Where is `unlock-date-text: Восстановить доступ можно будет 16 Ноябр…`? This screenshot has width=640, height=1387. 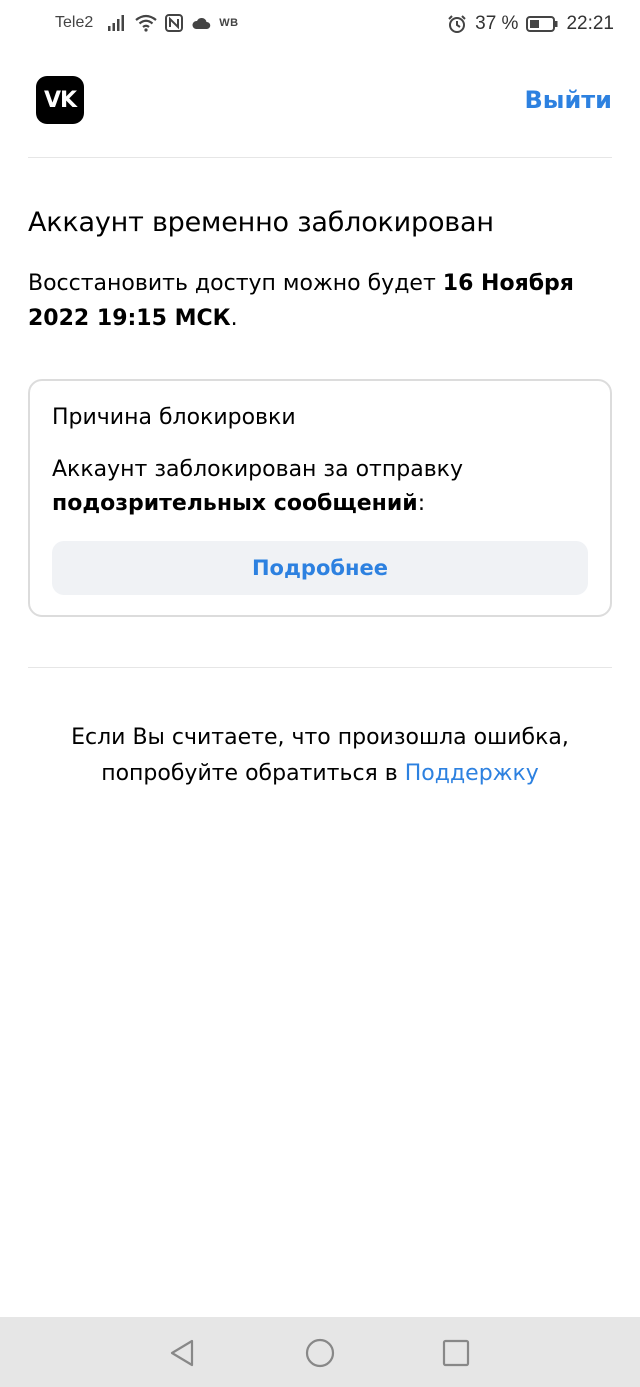
unlock-date-text: Восстановить доступ можно будет 16 Ноябр… is located at coordinates (323, 301).